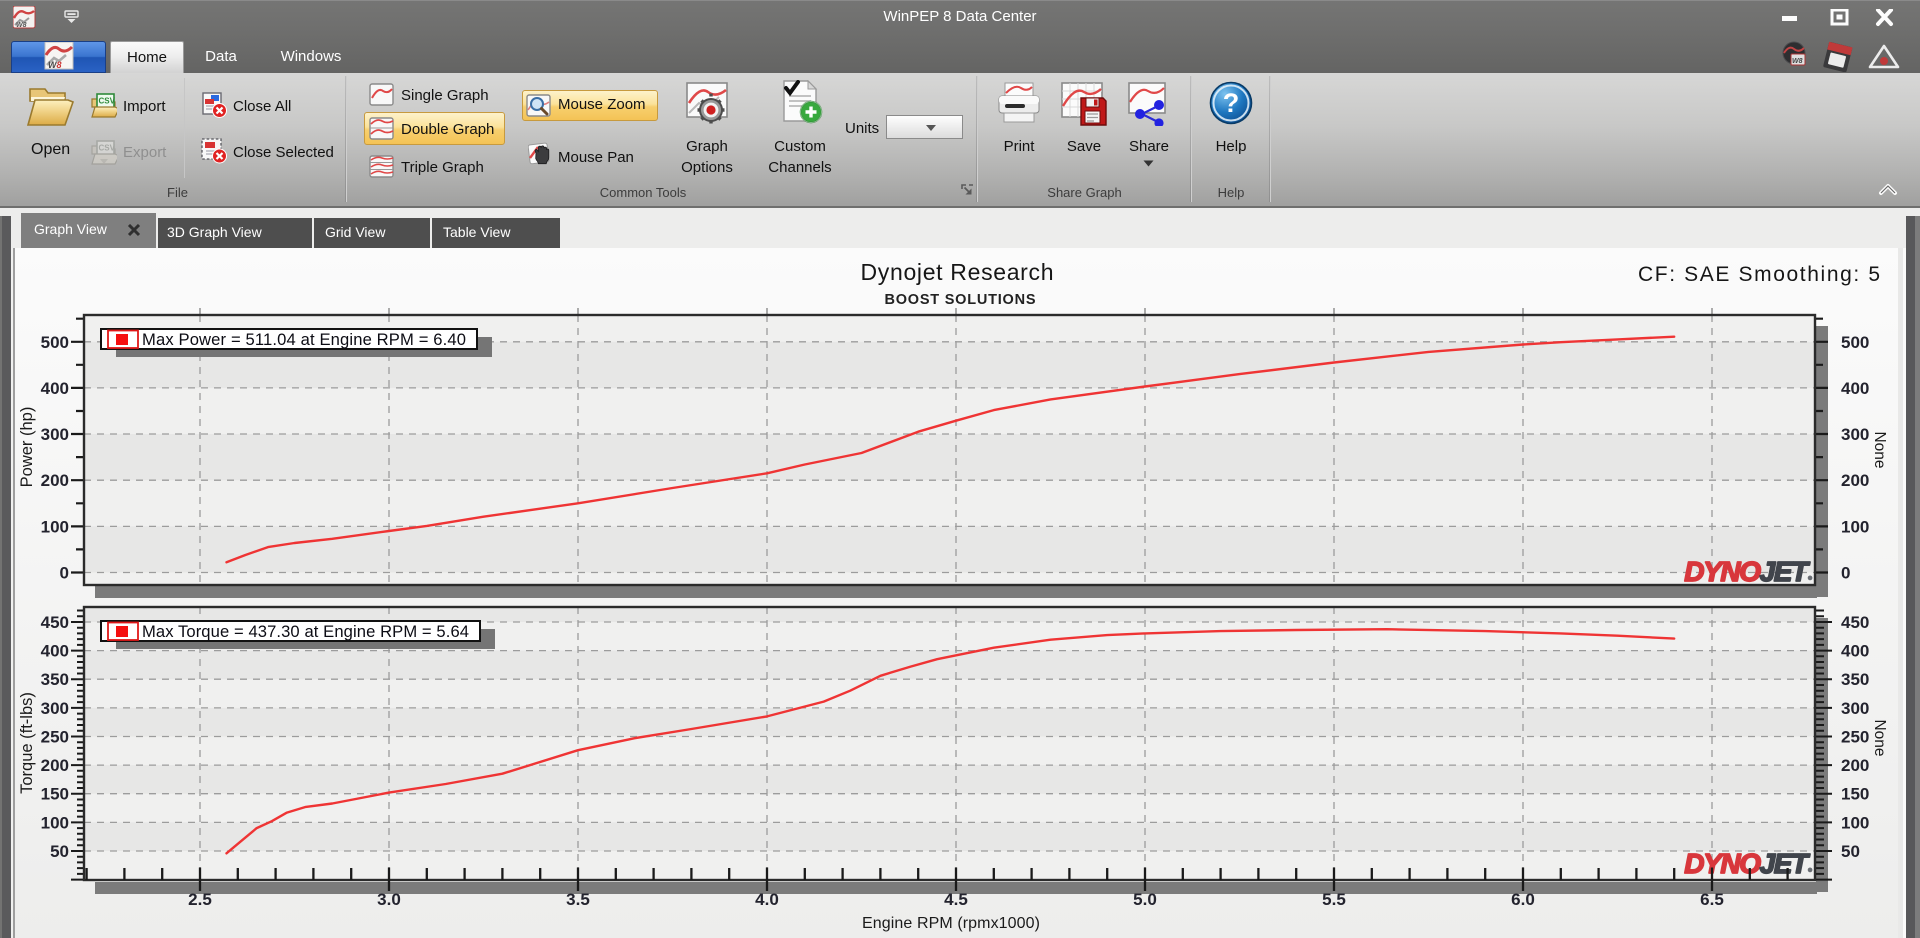 Image resolution: width=1920 pixels, height=938 pixels. What do you see at coordinates (960, 300) in the screenshot?
I see `svg-text: BOOST SOLUTIONS` at bounding box center [960, 300].